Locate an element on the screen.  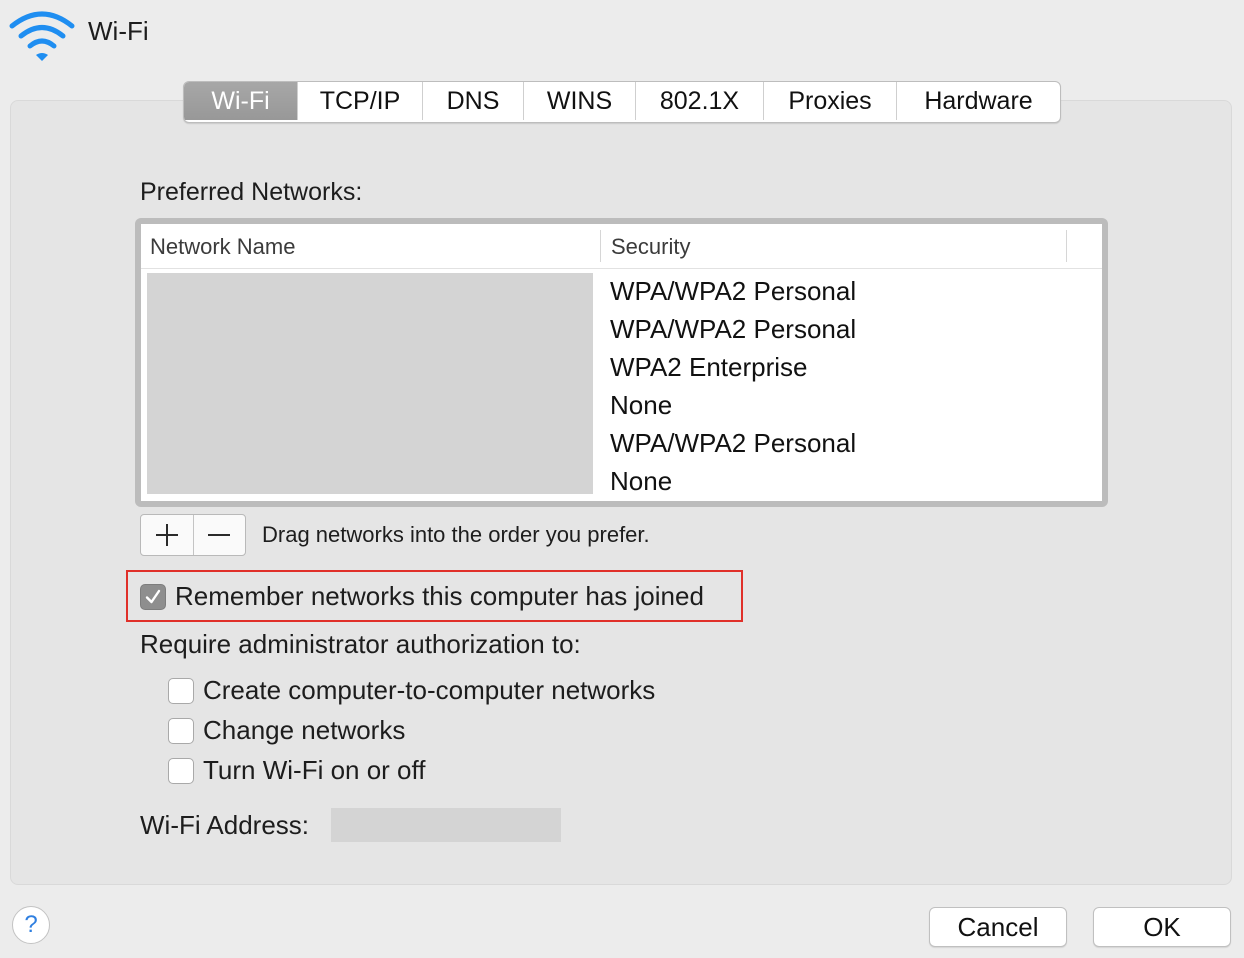
tab-wifi: Wi-Fi is located at coordinates (240, 101).